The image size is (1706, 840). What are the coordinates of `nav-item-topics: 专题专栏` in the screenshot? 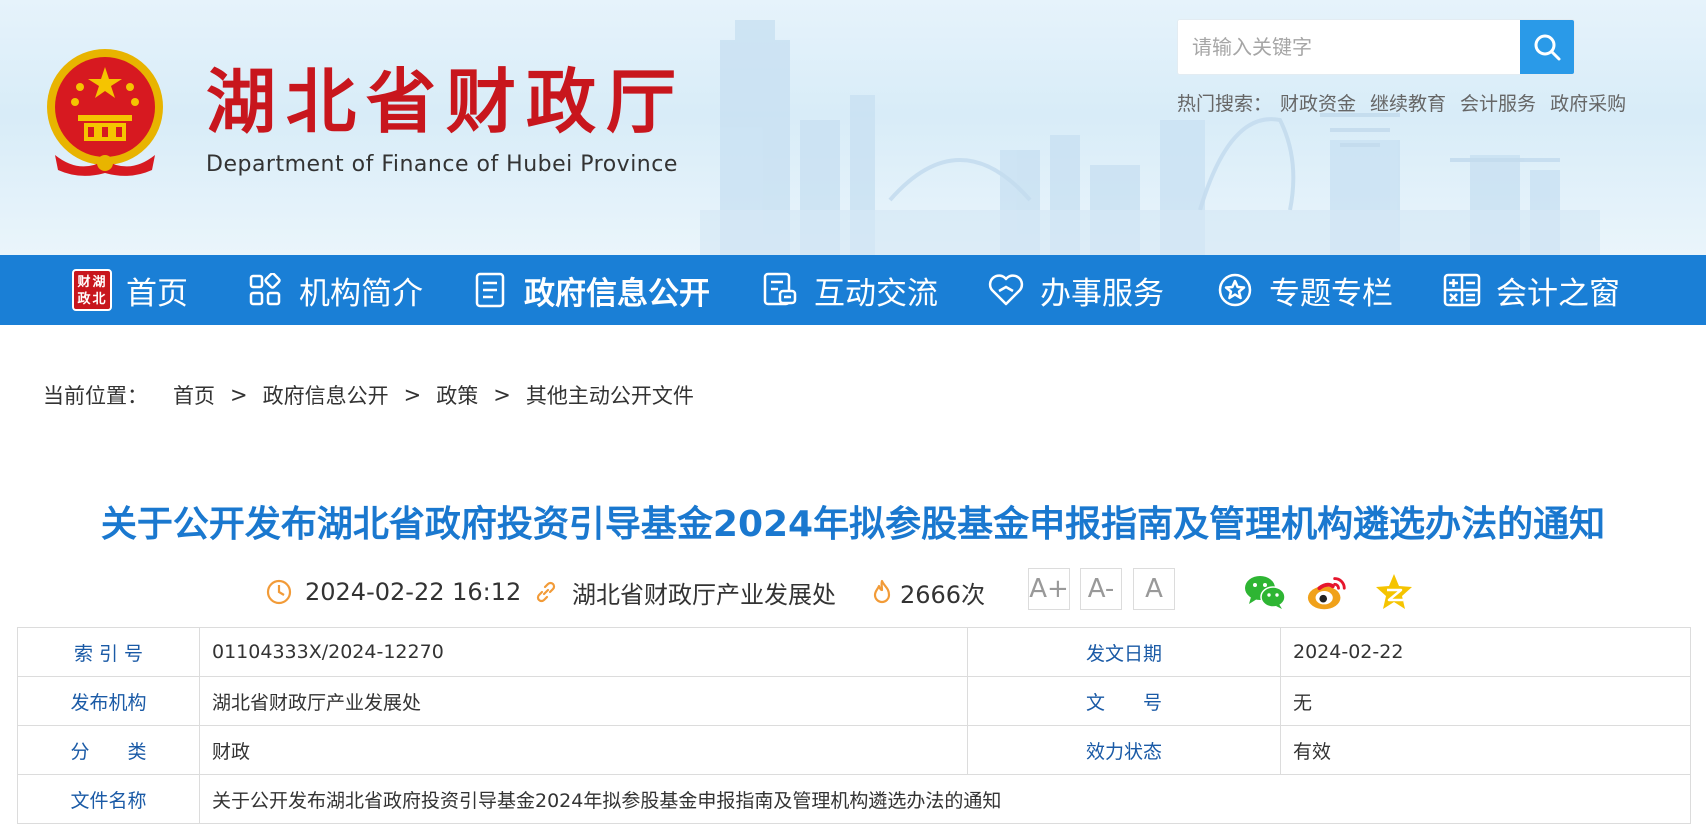 It's located at (1304, 290).